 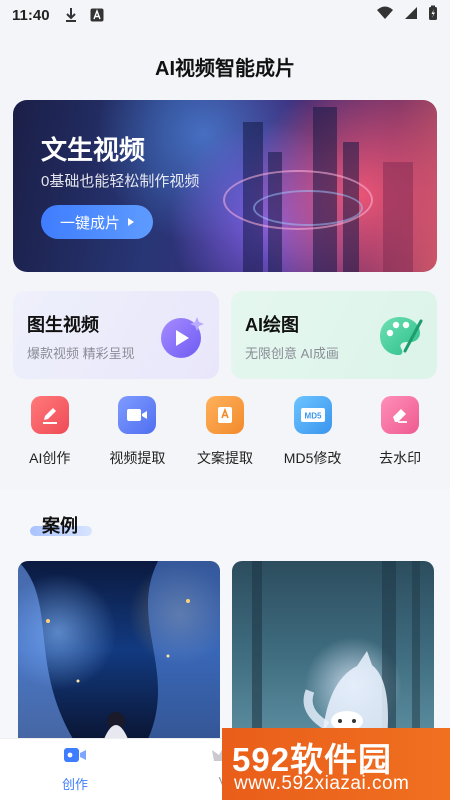 I want to click on svg-text: MD5, so click(x=312, y=416).